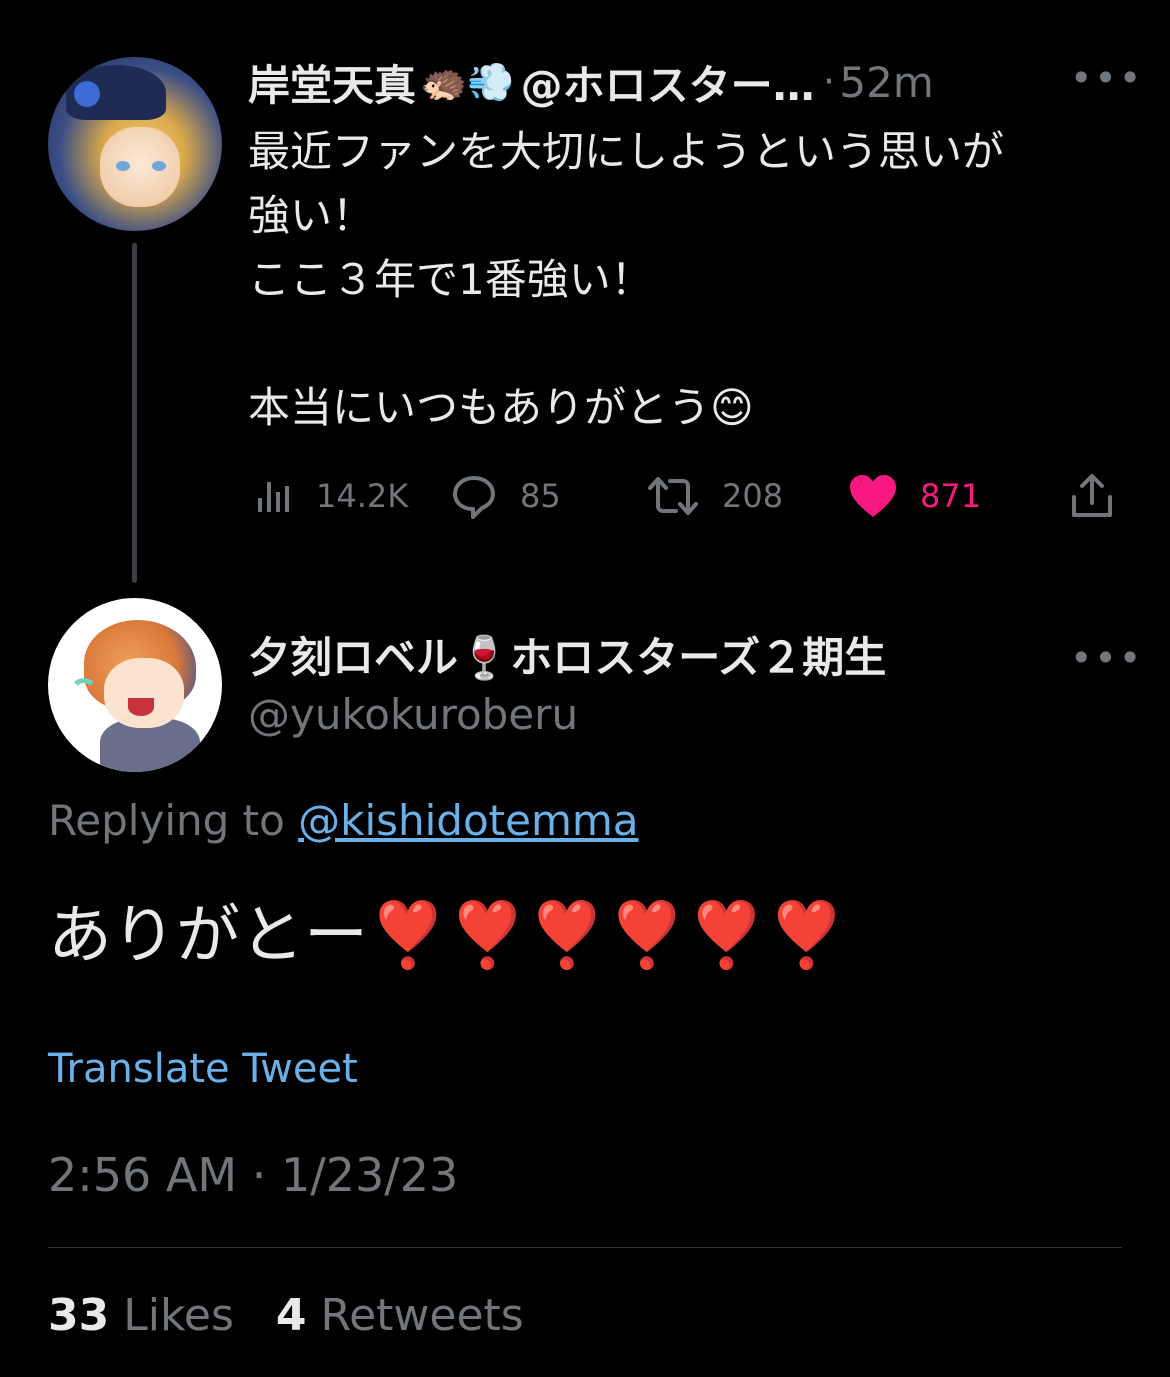 This screenshot has width=1170, height=1377. Describe the element at coordinates (714, 496) in the screenshot. I see `retweet-button: 208` at that location.